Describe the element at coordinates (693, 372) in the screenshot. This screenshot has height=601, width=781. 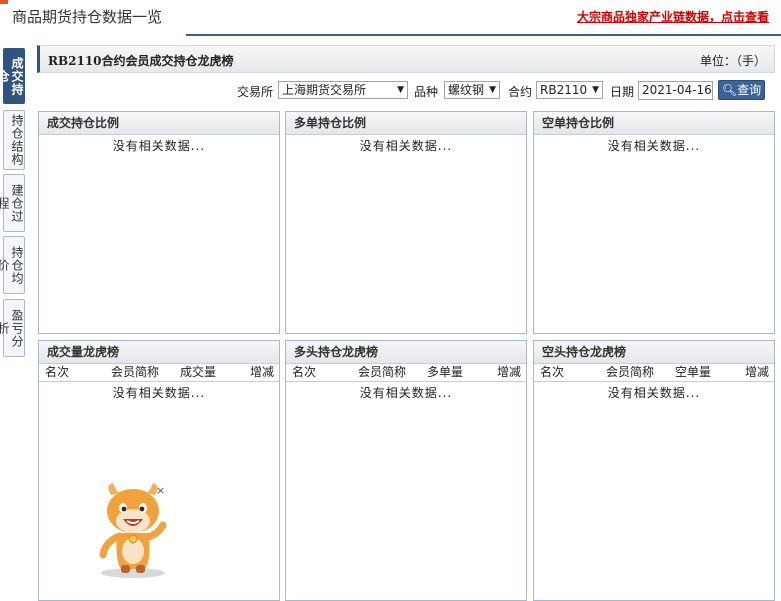
I see `col-short: 空单量` at that location.